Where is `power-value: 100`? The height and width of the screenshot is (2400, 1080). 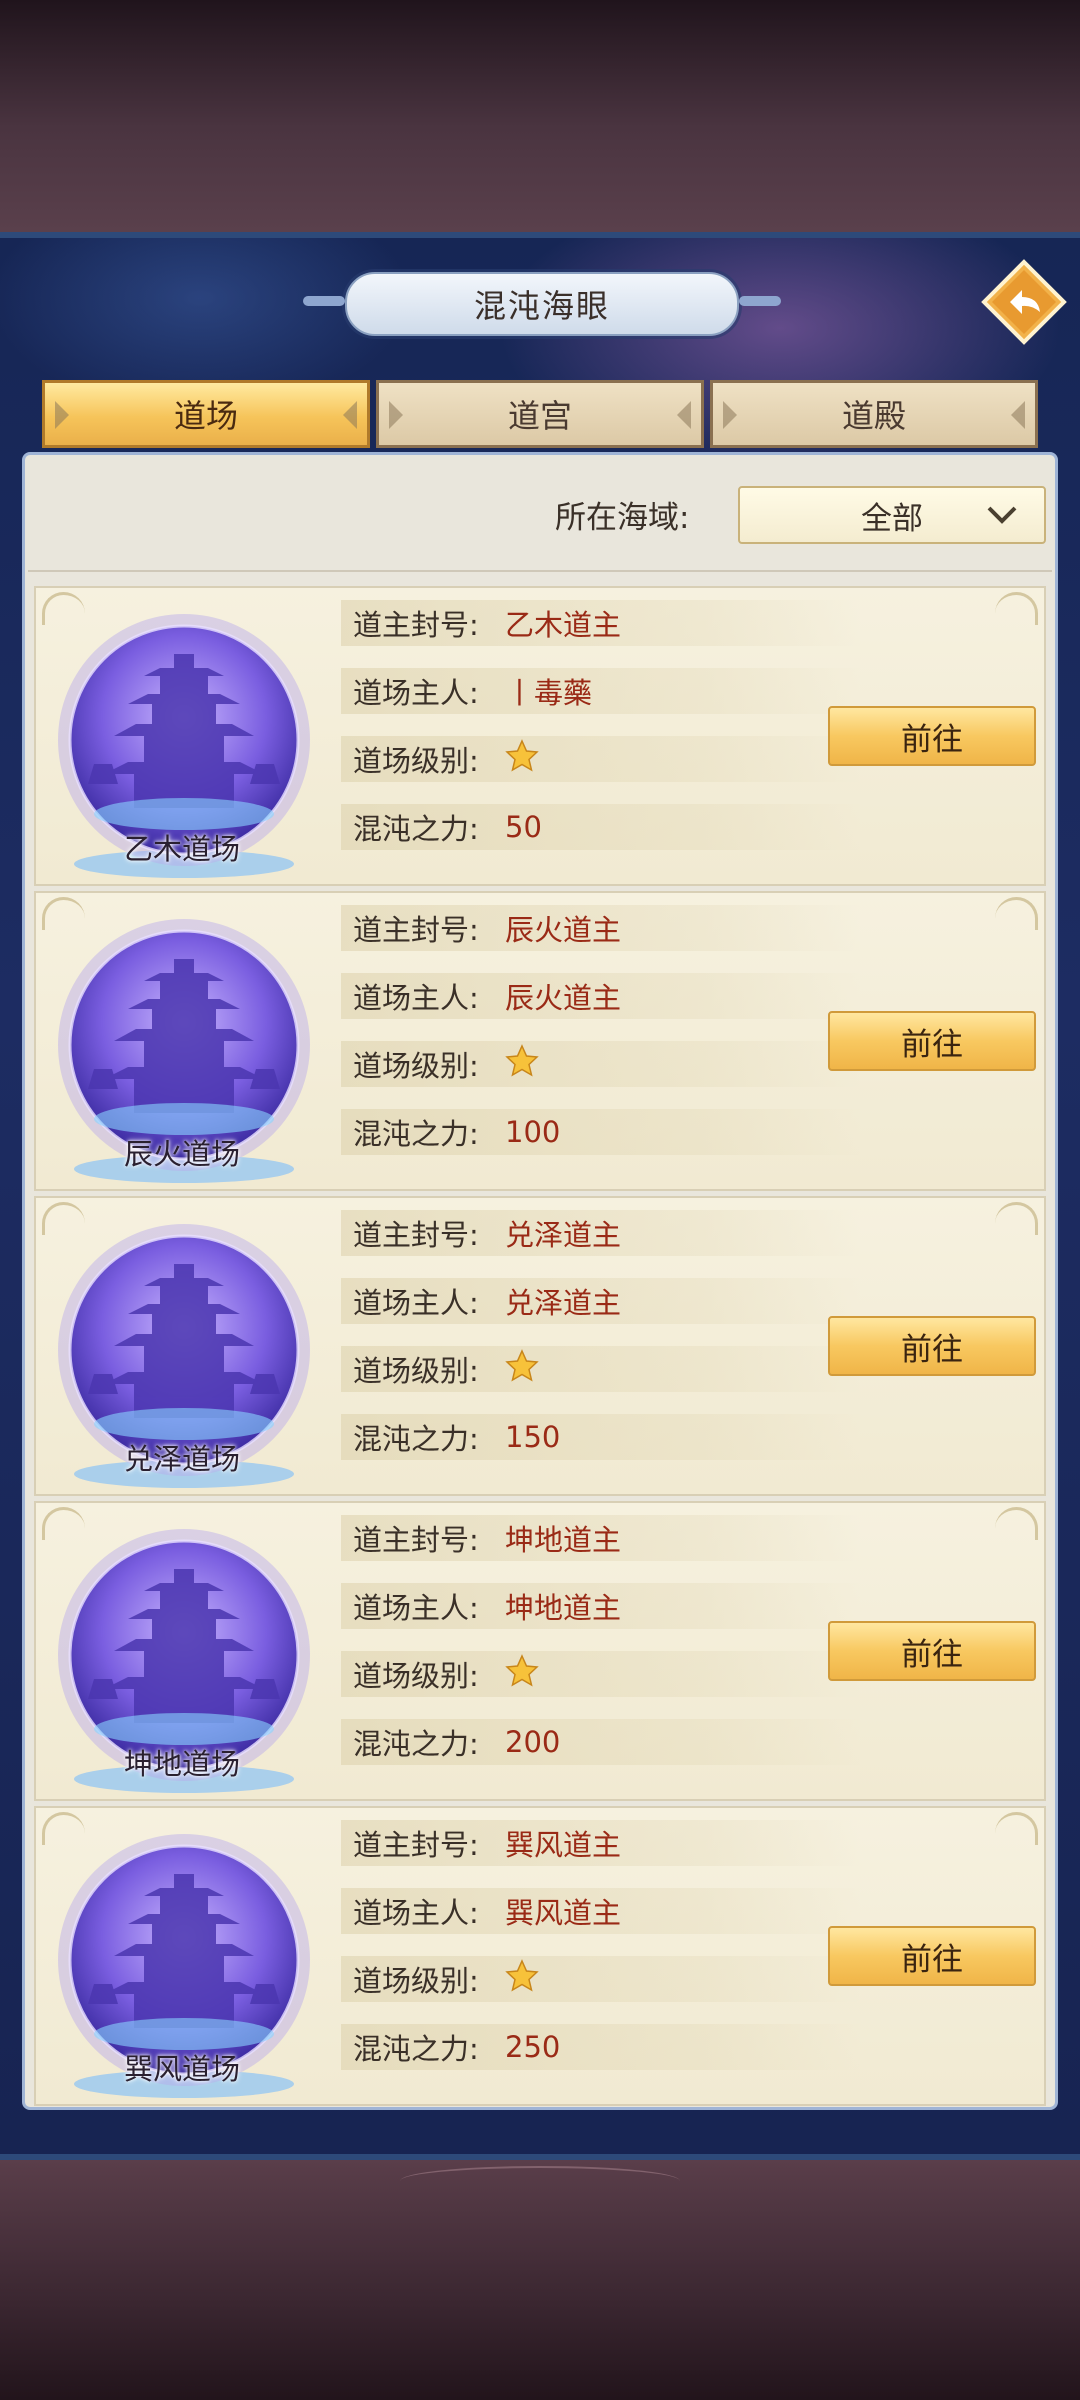
power-value: 100 is located at coordinates (533, 1132).